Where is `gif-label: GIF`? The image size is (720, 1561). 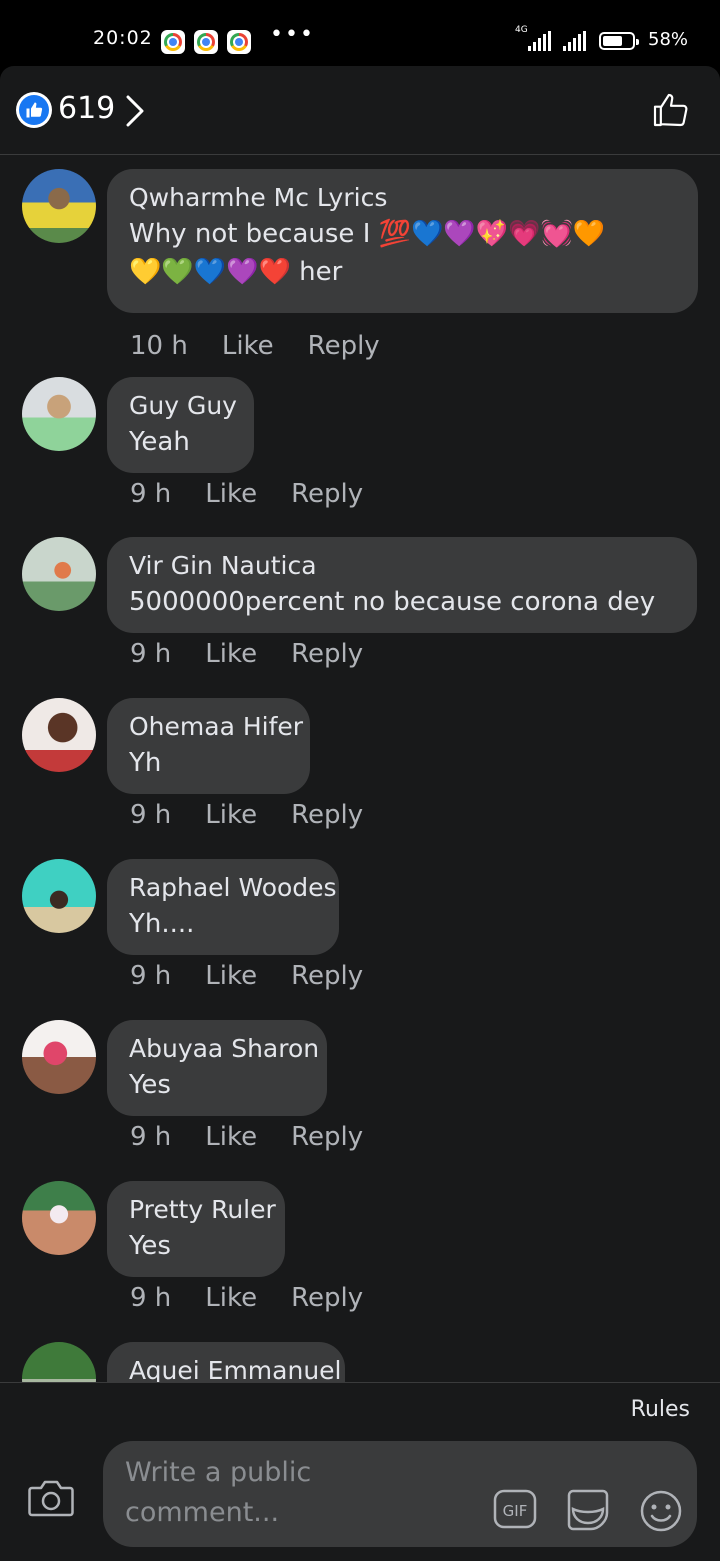 gif-label: GIF is located at coordinates (515, 1511).